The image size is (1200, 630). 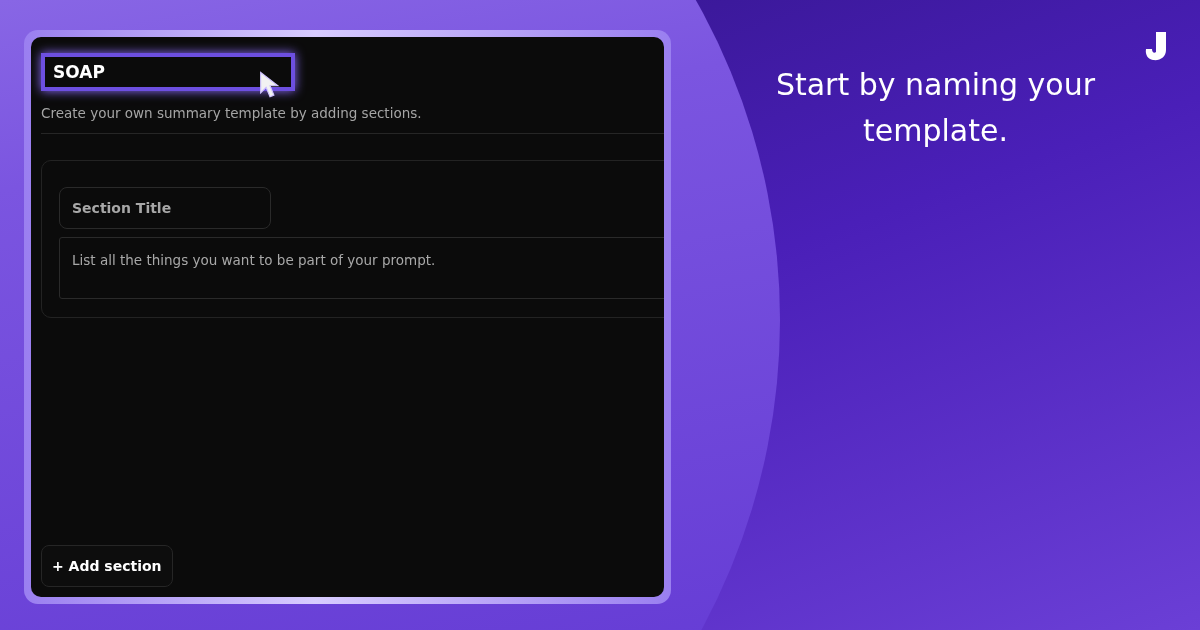 What do you see at coordinates (231, 113) in the screenshot?
I see `description-text: Create your own summary template by adding sections.` at bounding box center [231, 113].